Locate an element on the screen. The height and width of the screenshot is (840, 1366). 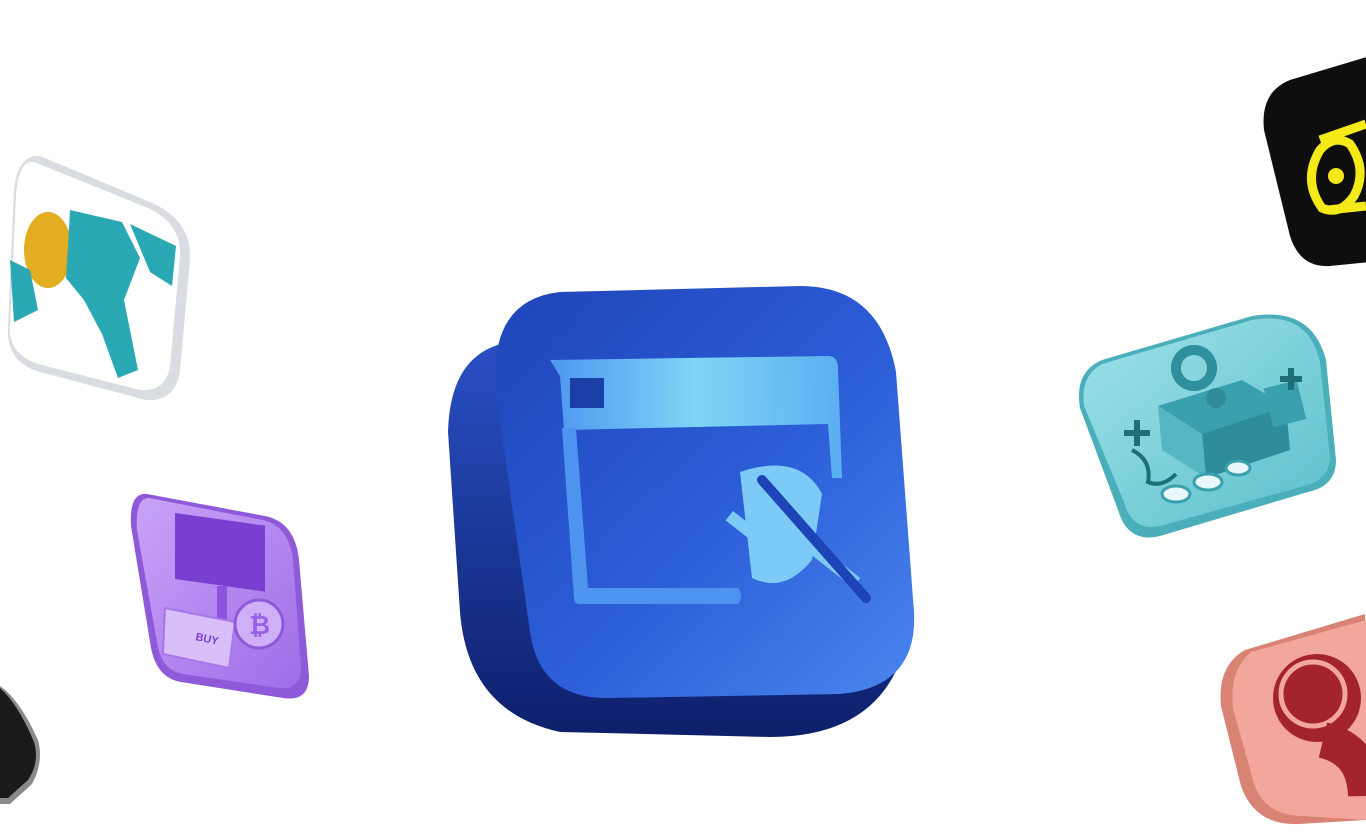
globe-tile is located at coordinates (100, 280).